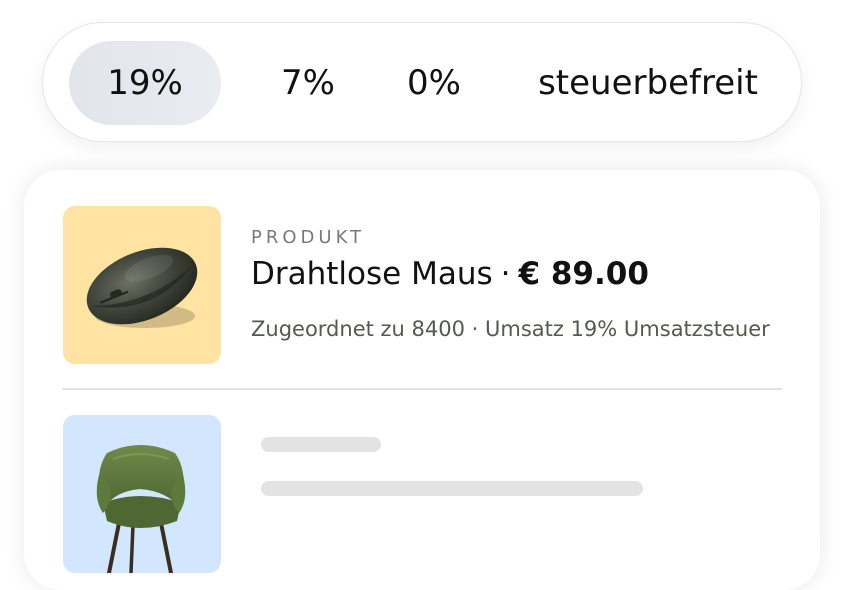  I want to click on armchair-icon, so click(141, 509).